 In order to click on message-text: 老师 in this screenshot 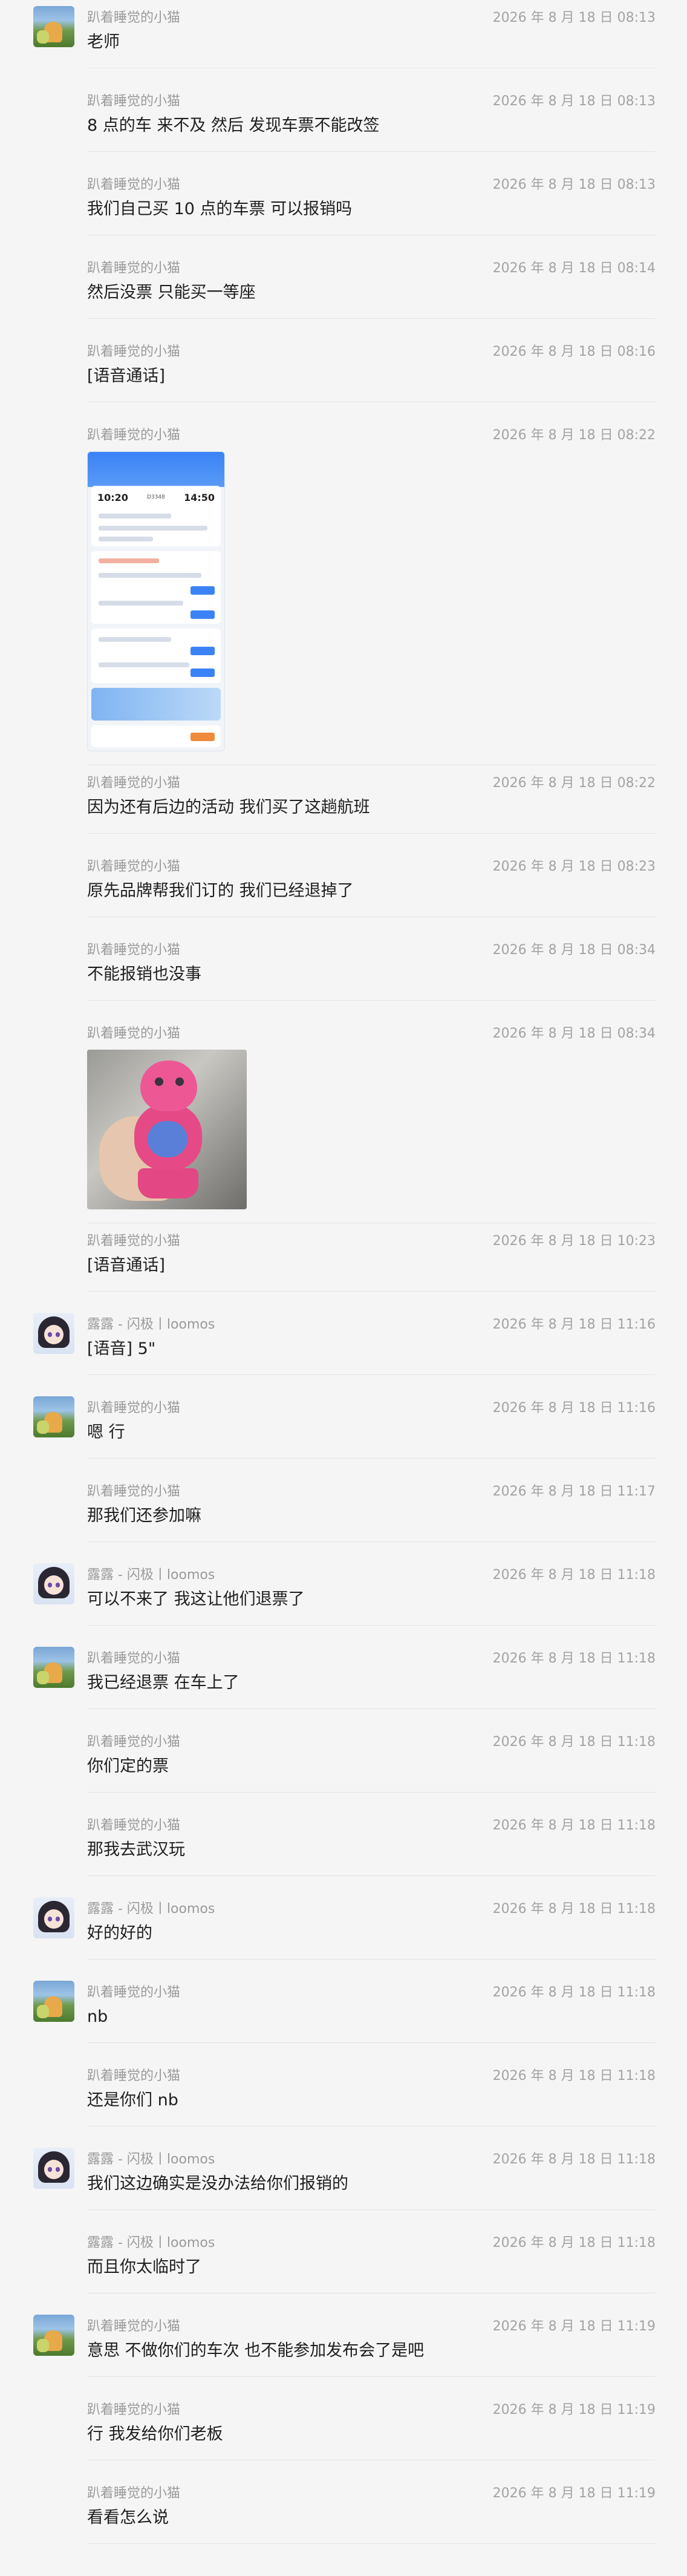, I will do `click(103, 42)`.